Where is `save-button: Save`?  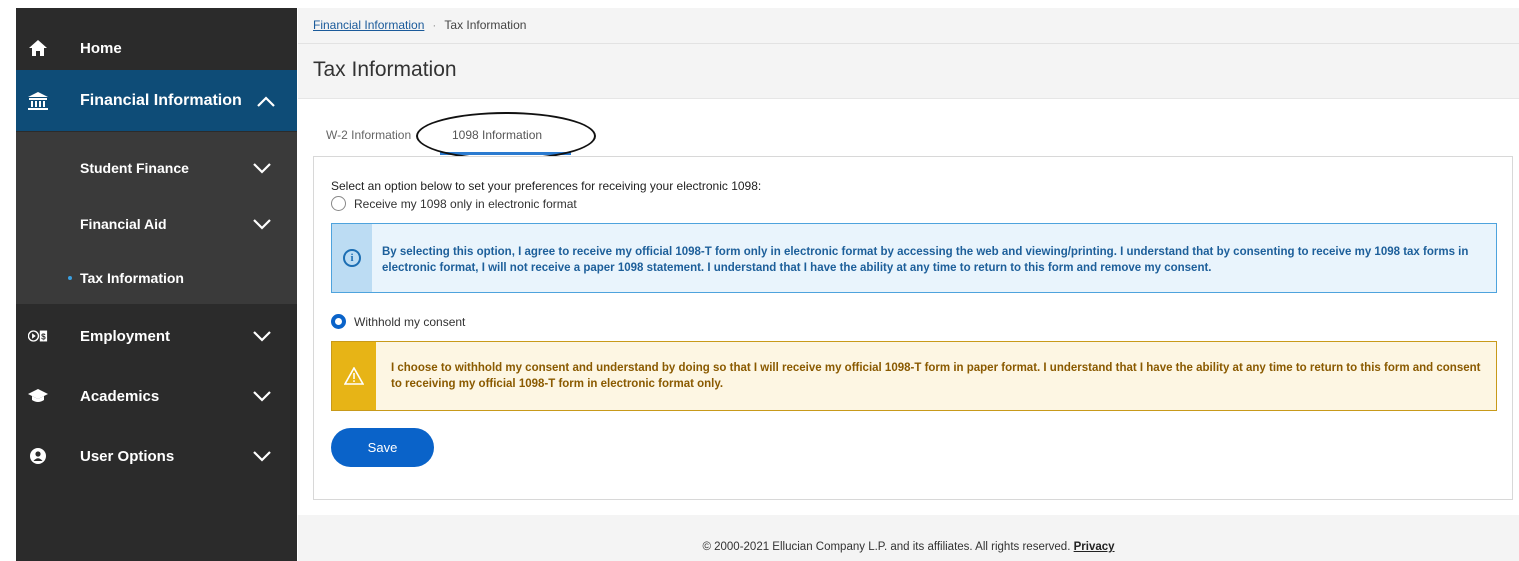
save-button: Save is located at coordinates (382, 447).